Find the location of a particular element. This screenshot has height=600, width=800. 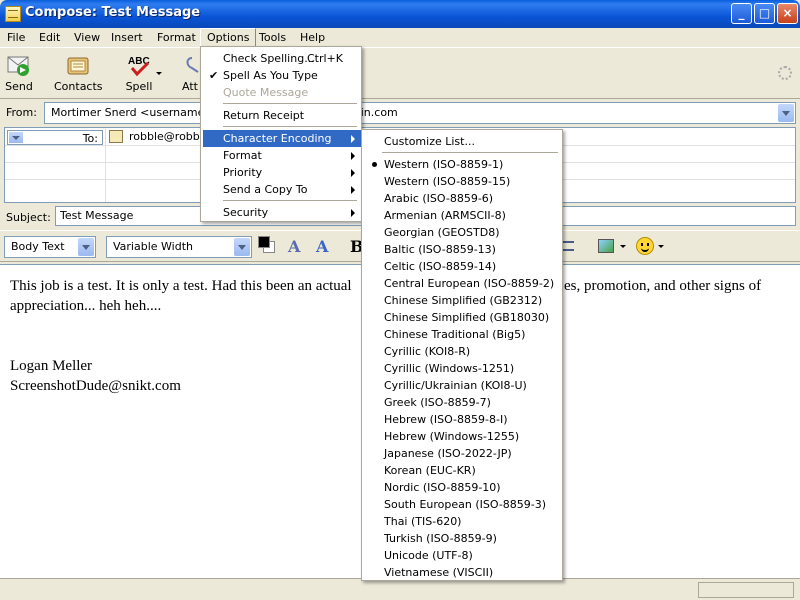

encoding-item: Baltic (ISO-8859-13) is located at coordinates (463, 249).